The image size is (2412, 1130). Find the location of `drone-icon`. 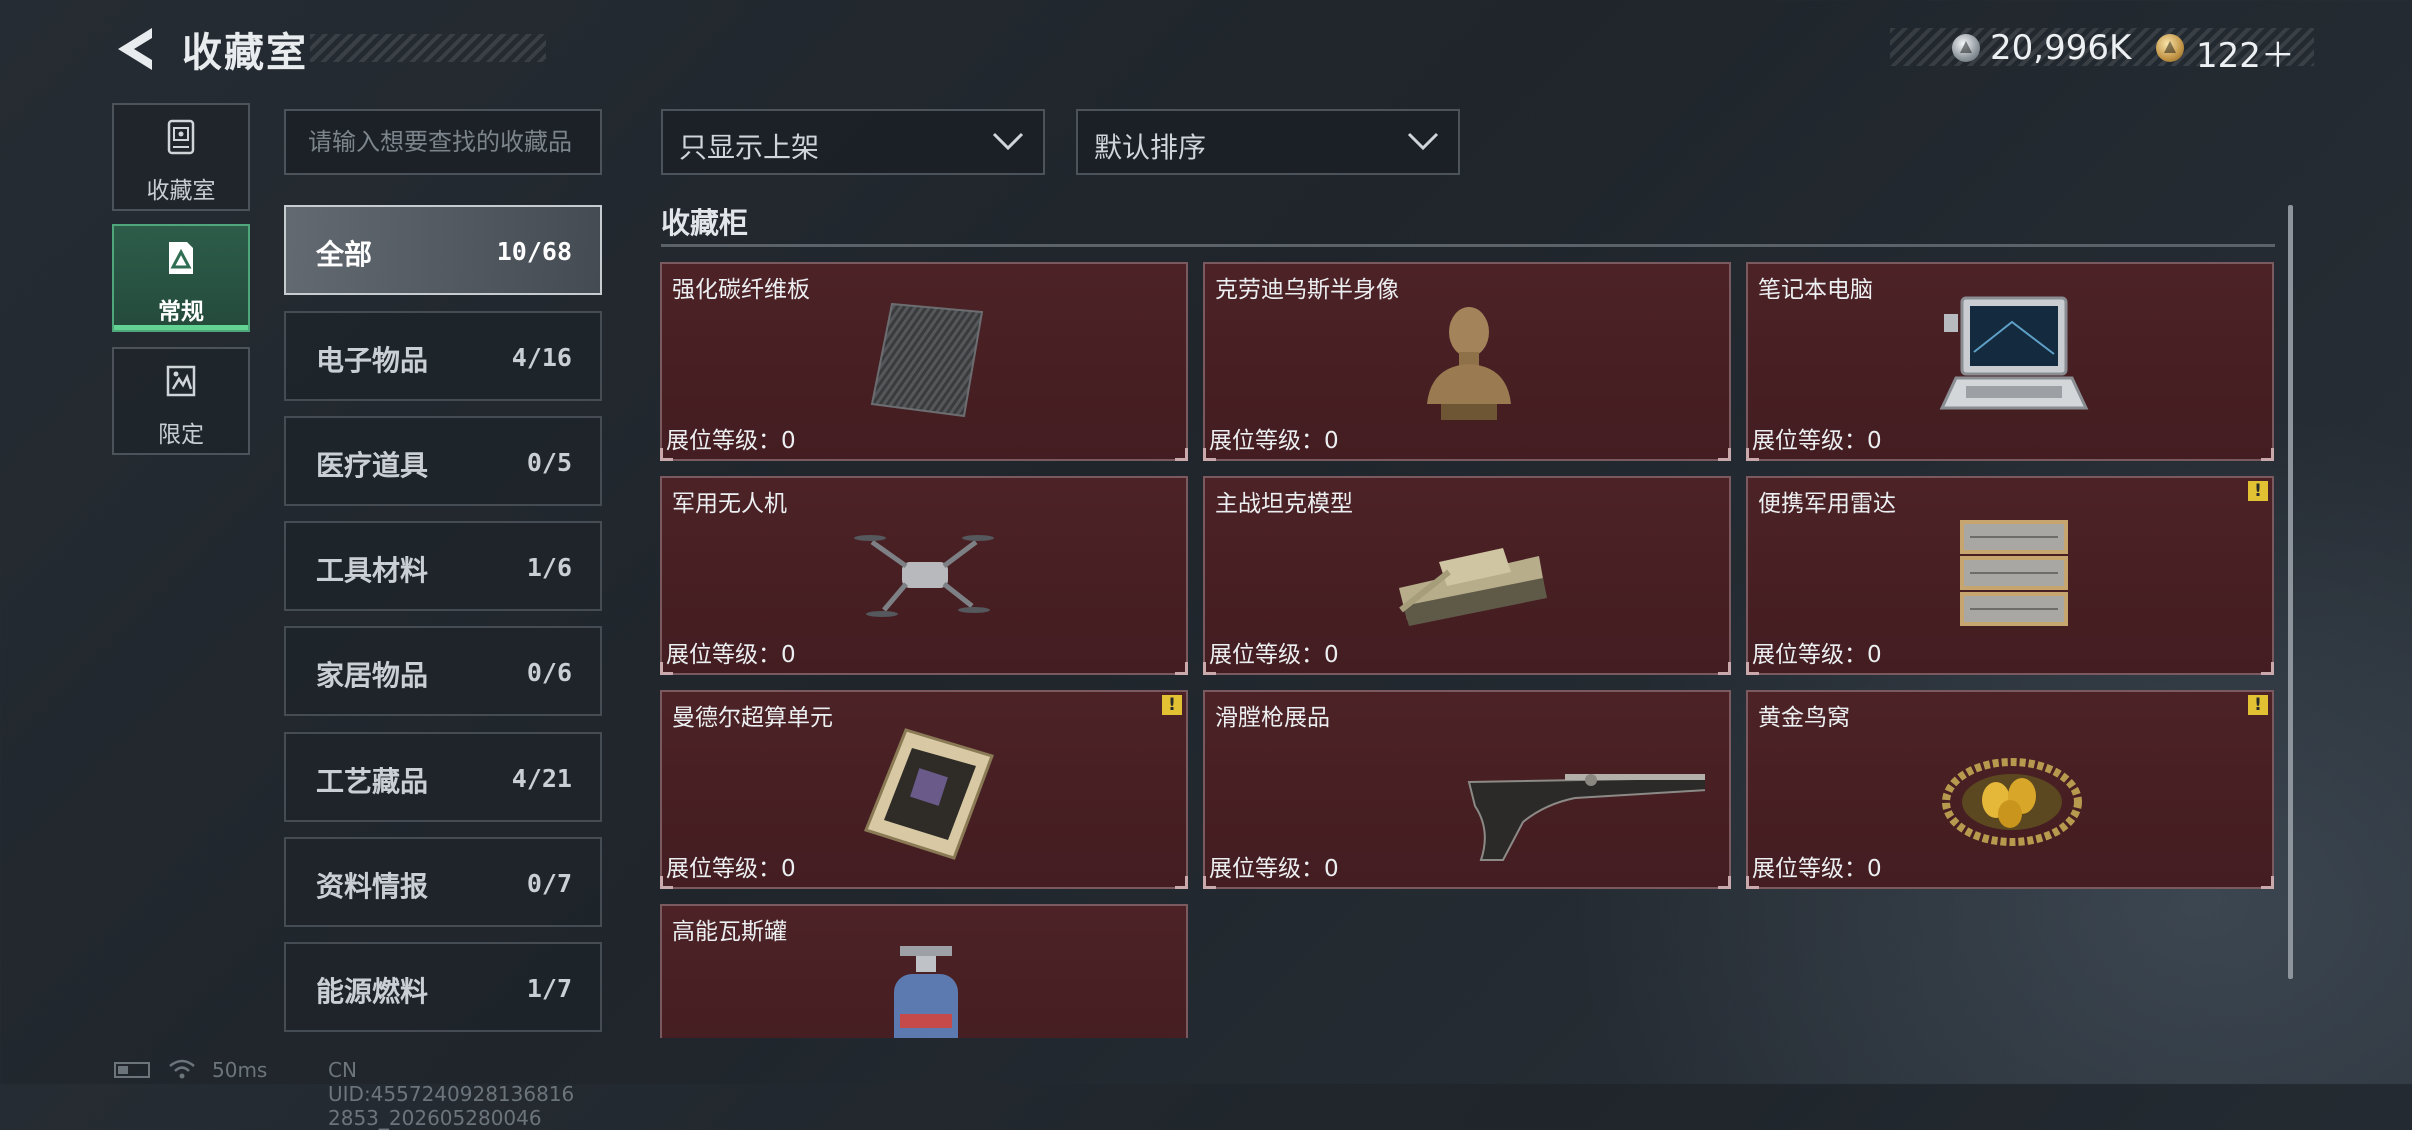

drone-icon is located at coordinates (924, 576).